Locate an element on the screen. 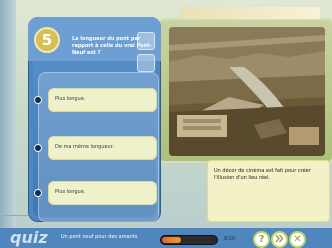 The image size is (332, 248). answer-label: De ma même longueur. is located at coordinates (84, 147).